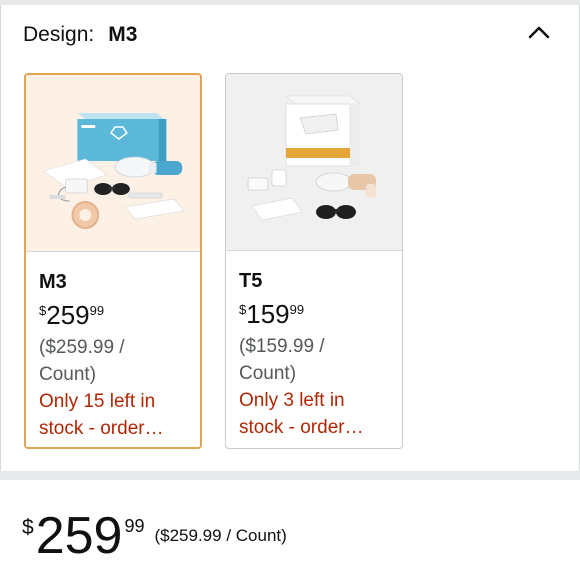 The image size is (580, 580). What do you see at coordinates (292, 400) in the screenshot?
I see `stock-line-1: Only 3 left in` at bounding box center [292, 400].